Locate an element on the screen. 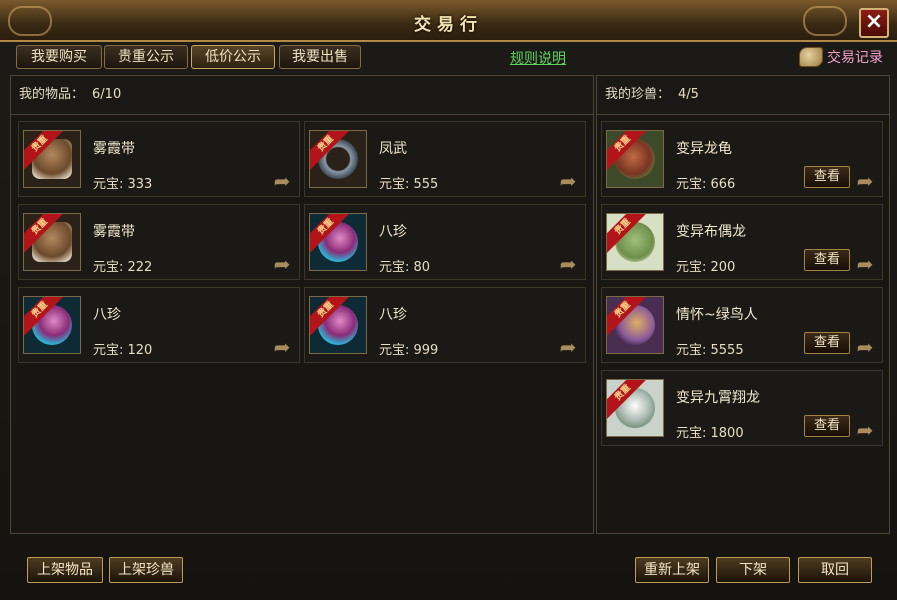  item-card: 贵重 八珍 元宝: 120 ➦ is located at coordinates (159, 325).